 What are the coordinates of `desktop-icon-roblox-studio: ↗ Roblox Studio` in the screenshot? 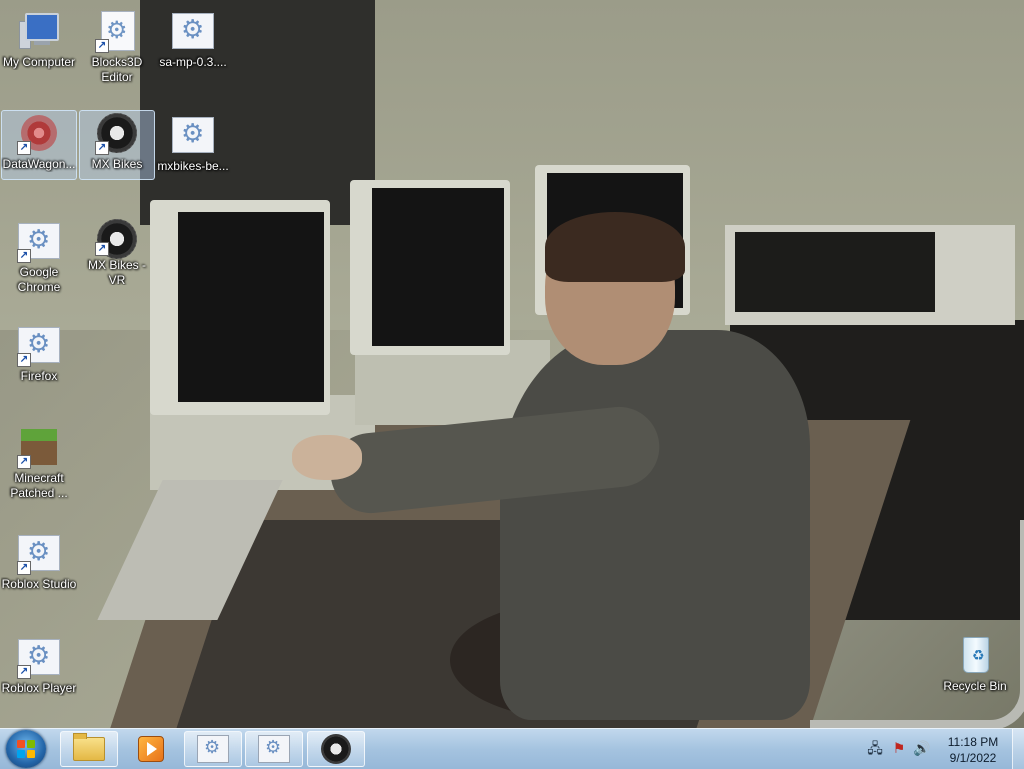 It's located at (39, 565).